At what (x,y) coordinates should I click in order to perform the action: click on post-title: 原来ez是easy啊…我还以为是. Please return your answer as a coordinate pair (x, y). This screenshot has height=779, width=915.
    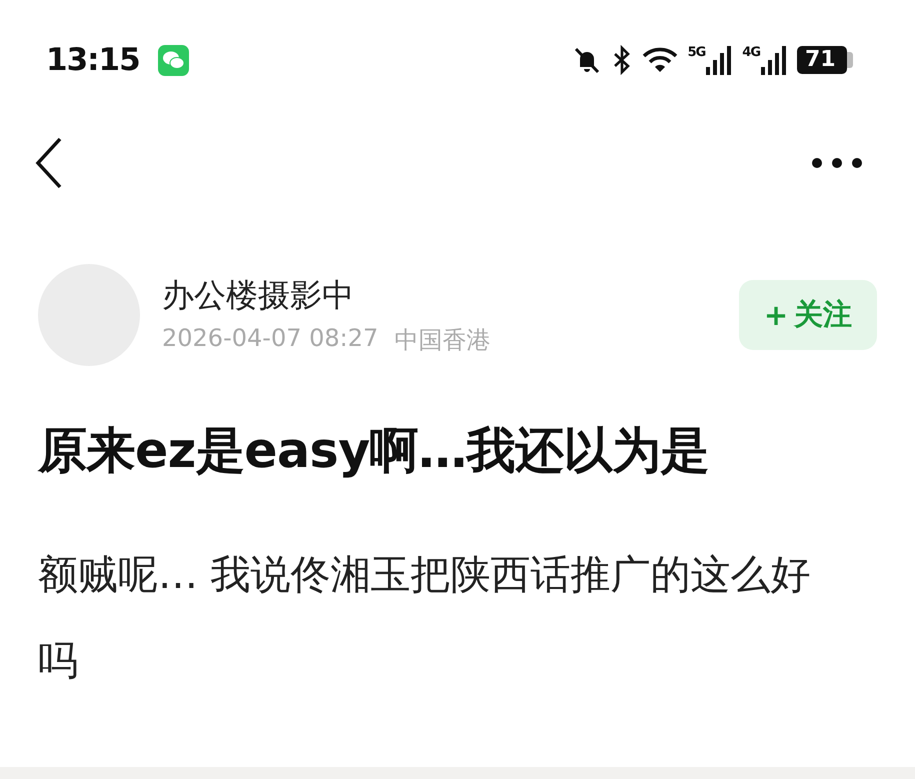
    Looking at the image, I should click on (374, 451).